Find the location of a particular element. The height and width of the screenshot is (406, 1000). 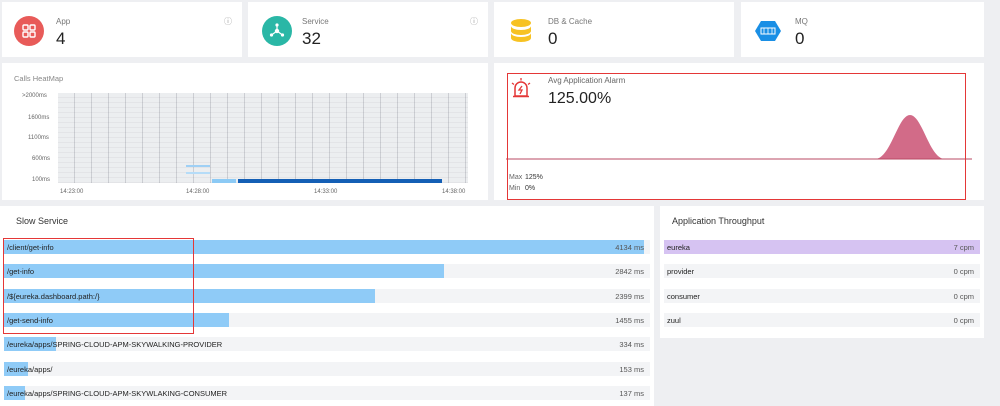

stat-card-service: Service 32 ⓘ is located at coordinates (368, 29).